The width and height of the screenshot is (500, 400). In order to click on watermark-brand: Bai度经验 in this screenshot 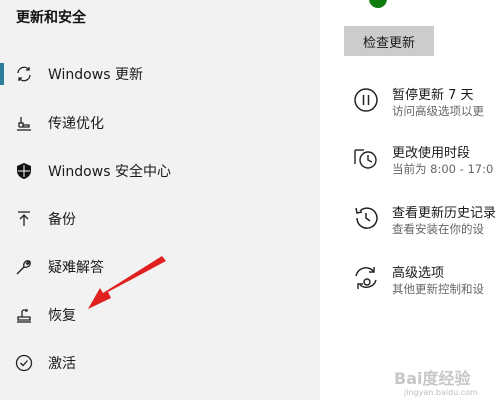, I will do `click(432, 378)`.